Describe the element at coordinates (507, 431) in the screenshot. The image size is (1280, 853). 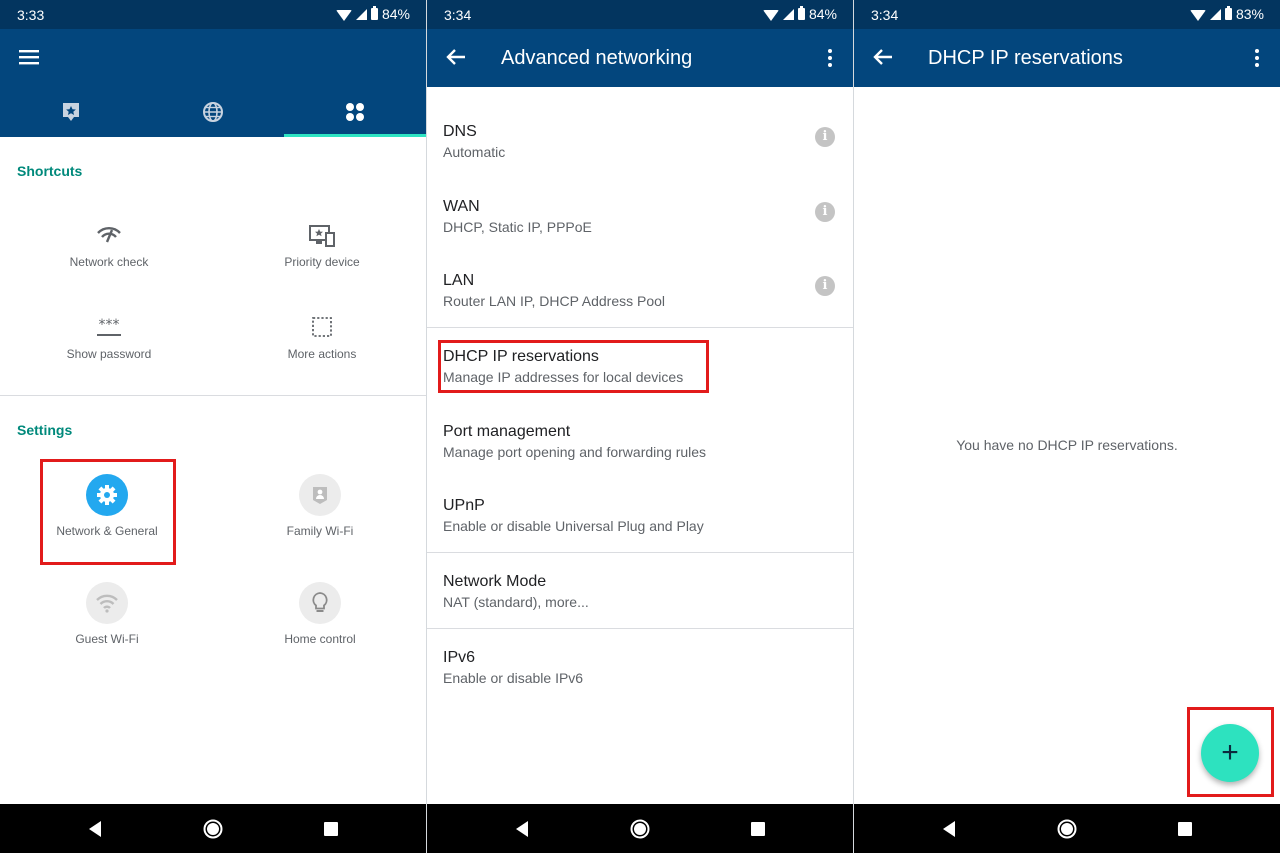
I see `item-title: Port management` at that location.